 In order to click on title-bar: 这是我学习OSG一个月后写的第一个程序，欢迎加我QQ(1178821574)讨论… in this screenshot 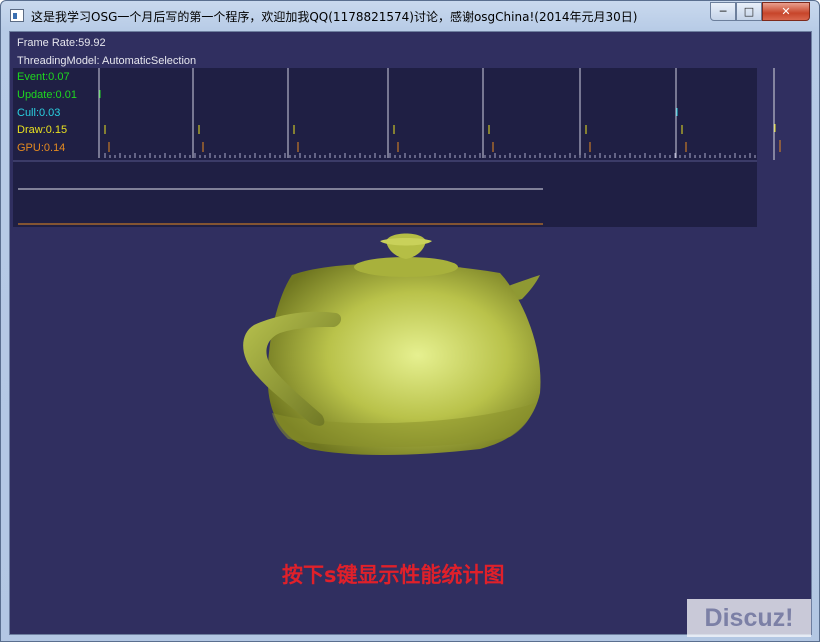, I will do `click(410, 16)`.